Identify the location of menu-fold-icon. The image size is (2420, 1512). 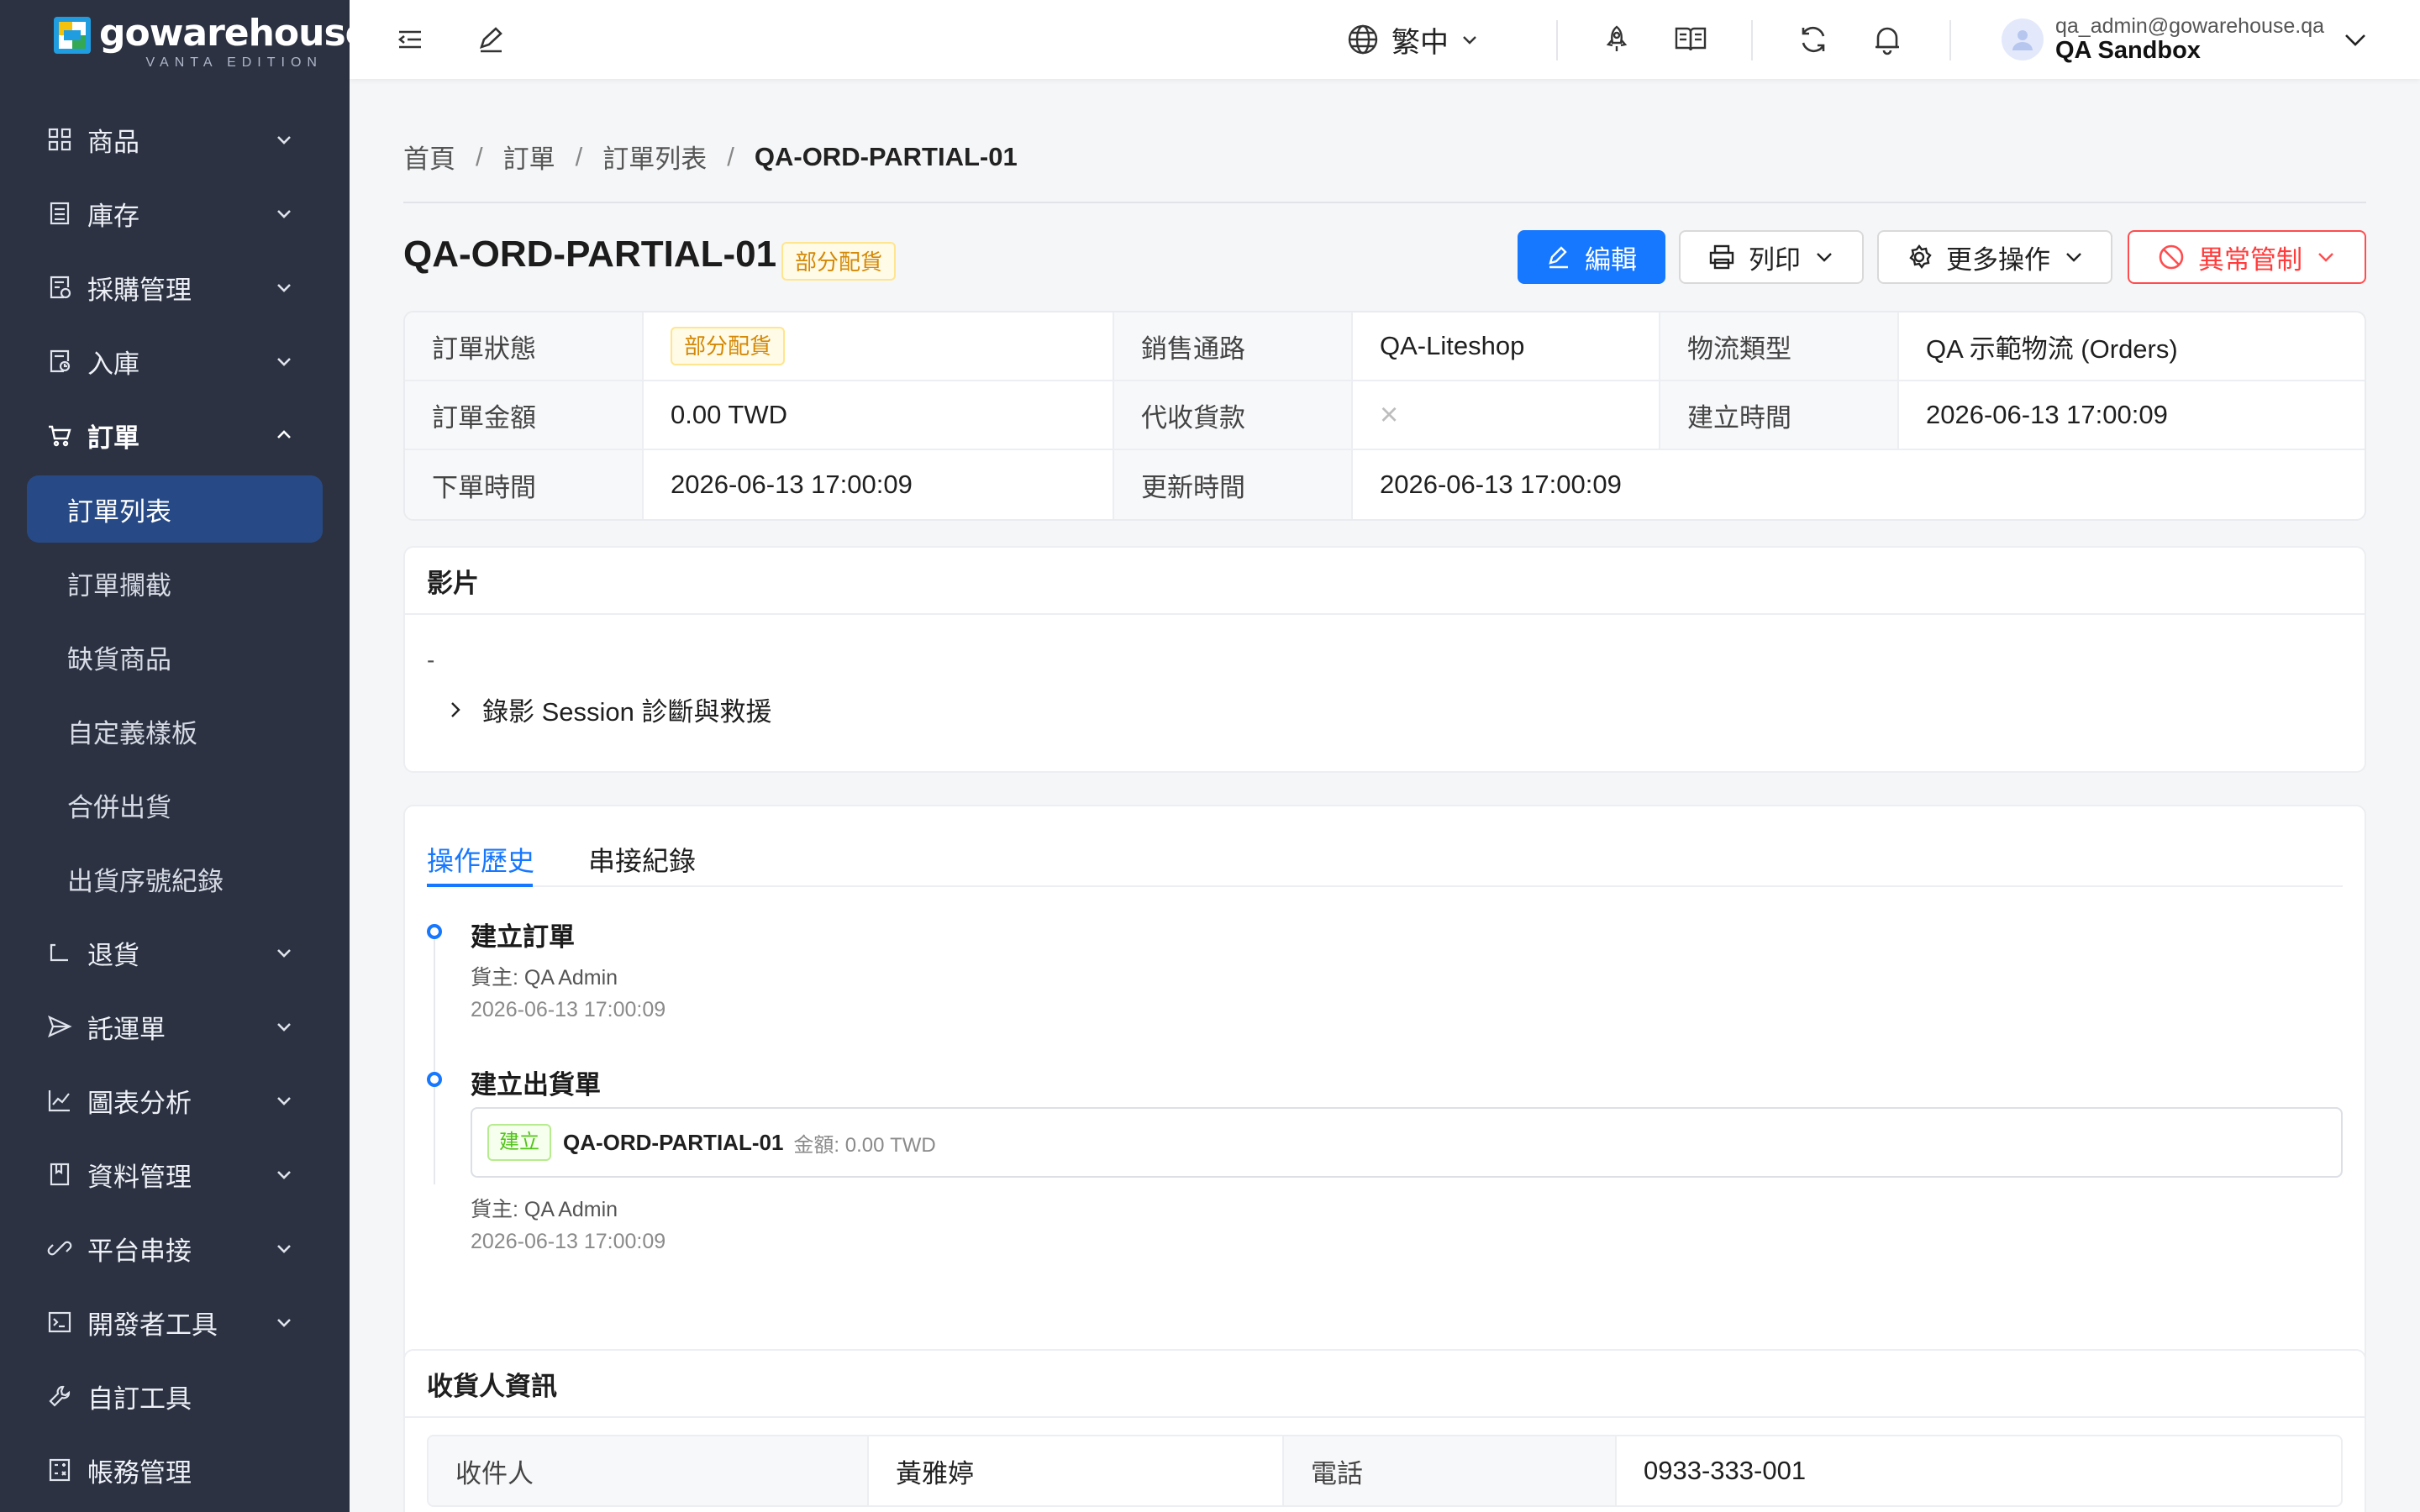
(409, 39).